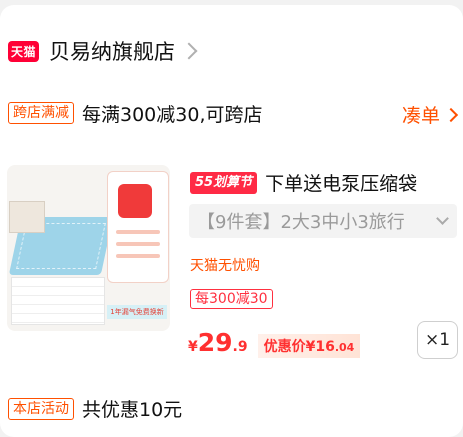 The image size is (463, 437). Describe the element at coordinates (442, 218) in the screenshot. I see `chevron-down-icon` at that location.